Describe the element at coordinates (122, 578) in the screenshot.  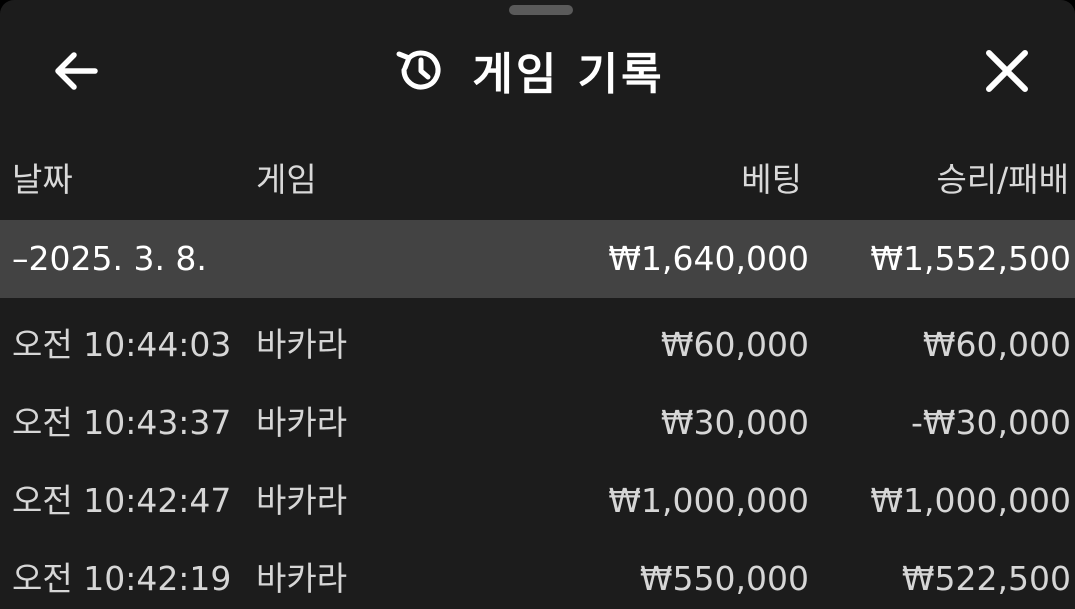
I see `record-time: 오전 10:42:19` at that location.